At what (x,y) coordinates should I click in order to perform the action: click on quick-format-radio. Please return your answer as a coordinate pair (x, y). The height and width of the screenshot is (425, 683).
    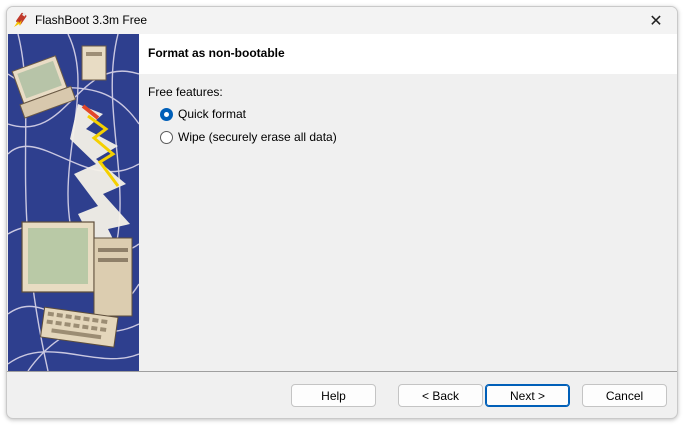
    Looking at the image, I should click on (166, 114).